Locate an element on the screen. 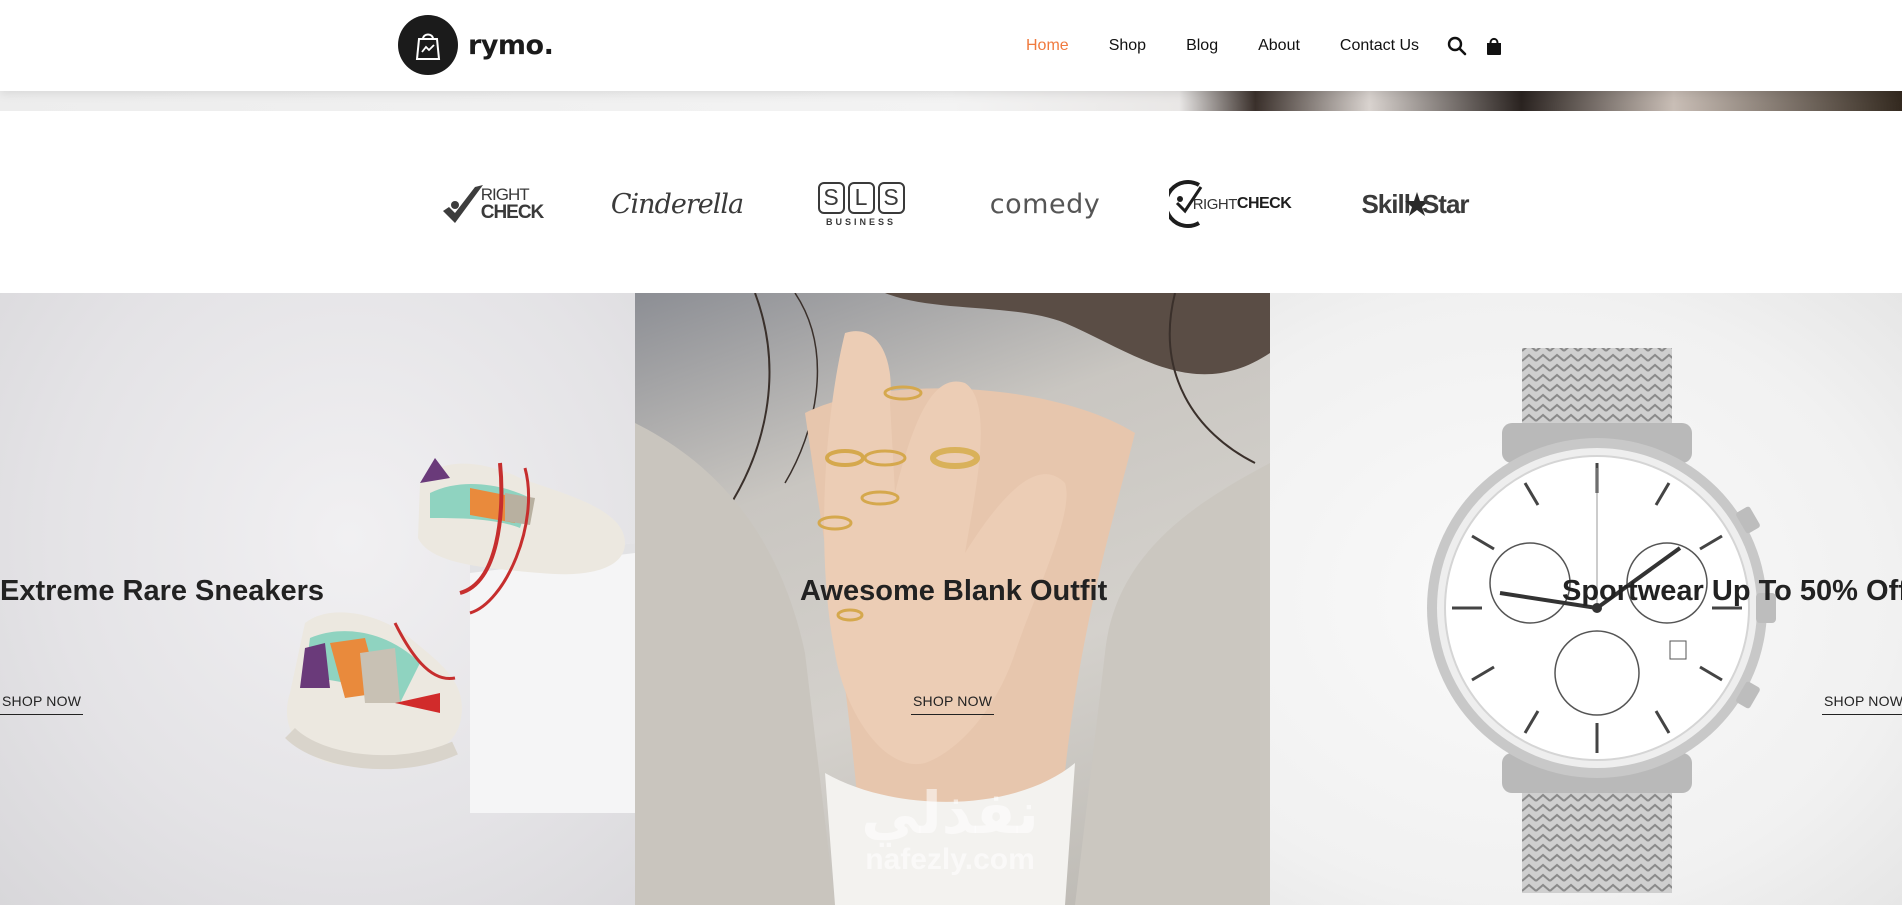 The height and width of the screenshot is (905, 1902). brand-text-part2: CHECK is located at coordinates (1264, 203).